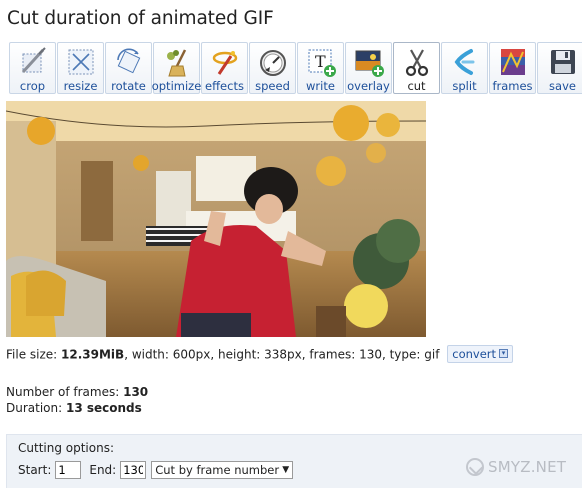 The image size is (582, 488). I want to click on save-floppy-icon, so click(563, 62).